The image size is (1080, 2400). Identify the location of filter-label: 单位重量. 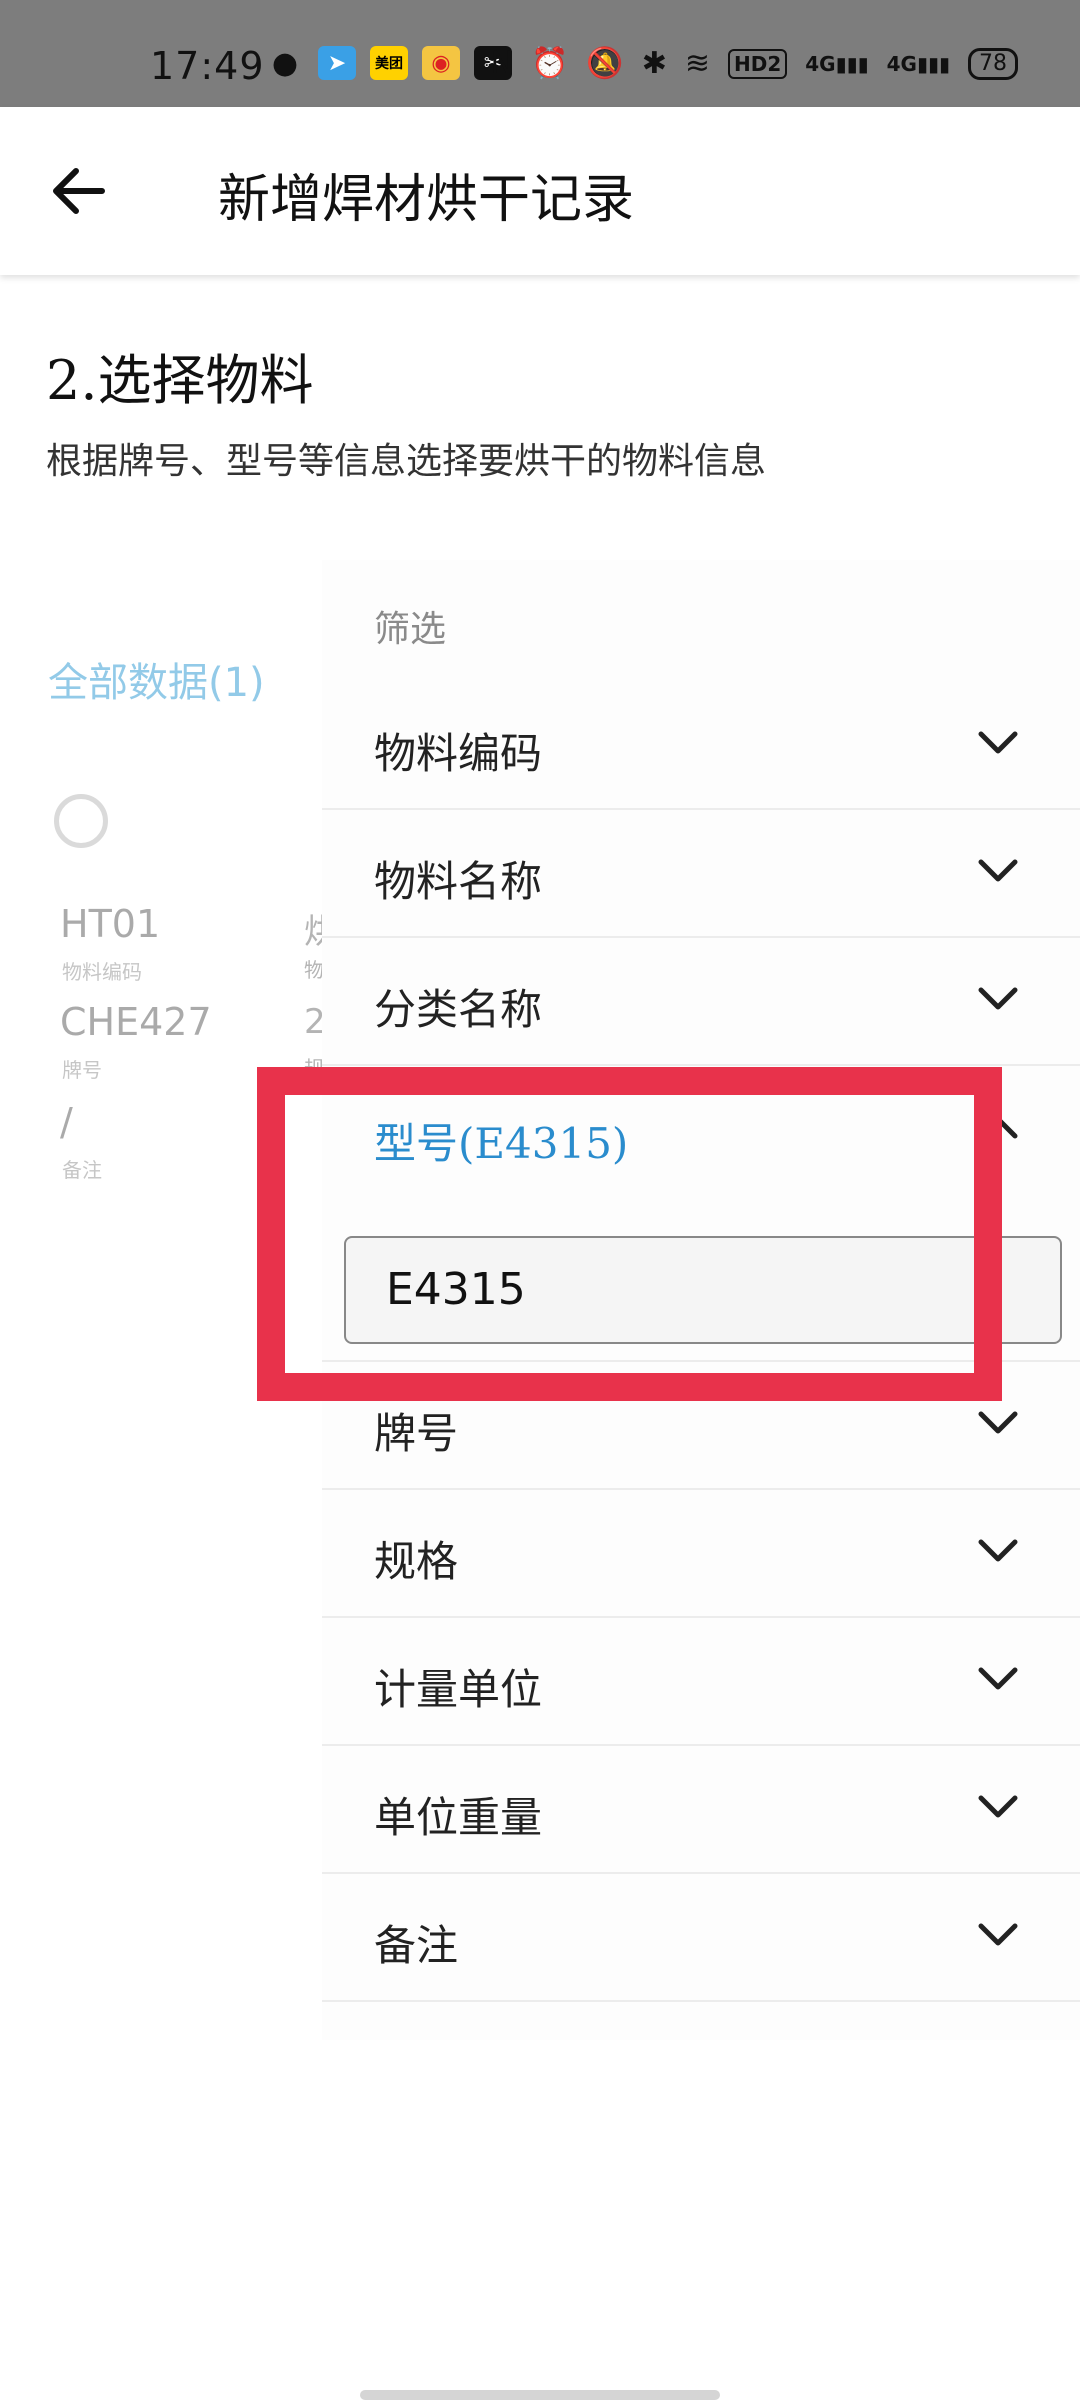
(458, 1817).